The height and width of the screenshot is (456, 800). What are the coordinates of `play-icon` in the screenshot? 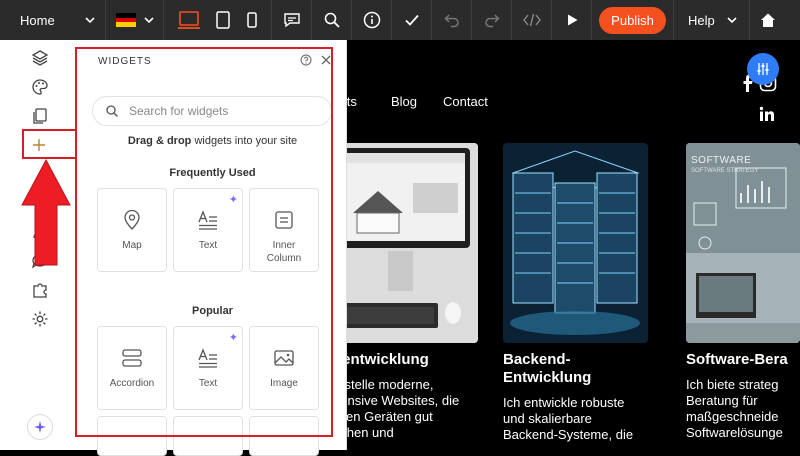 It's located at (572, 20).